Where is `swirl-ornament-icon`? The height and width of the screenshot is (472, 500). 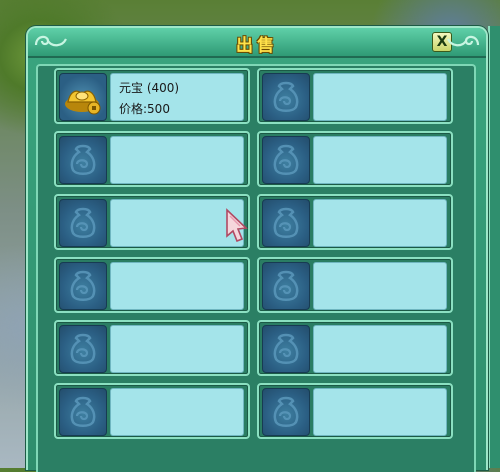
swirl-ornament-icon is located at coordinates (463, 41).